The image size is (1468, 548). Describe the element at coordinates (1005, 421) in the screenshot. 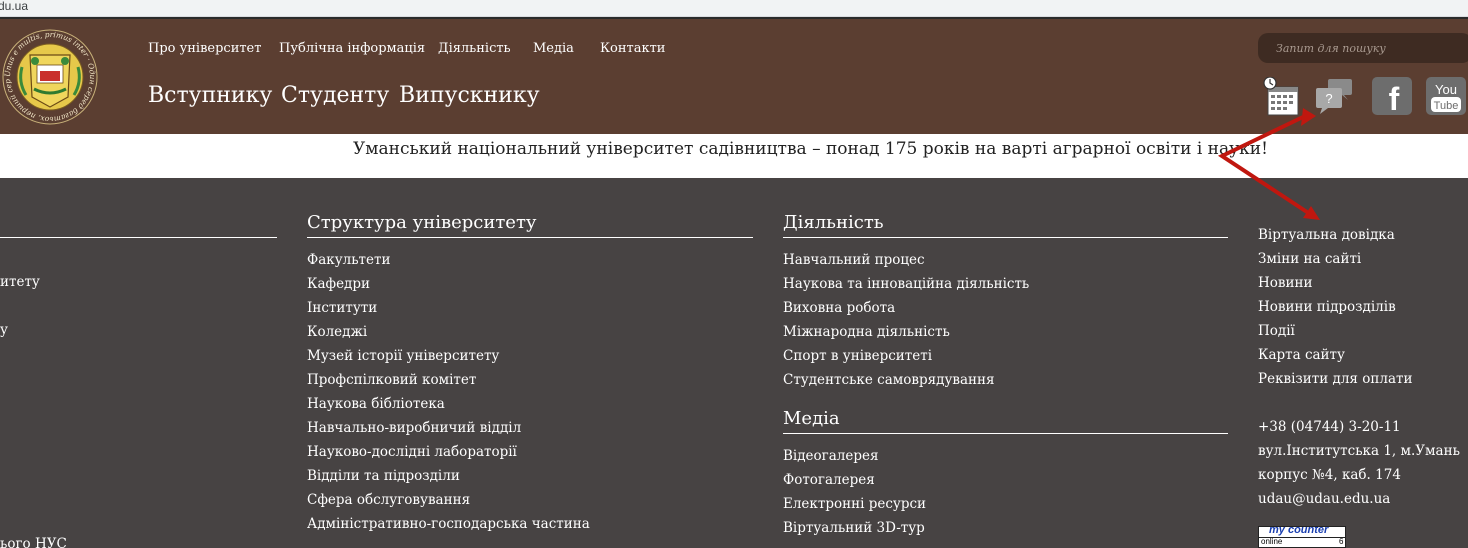

I see `media-heading: Медіа` at that location.